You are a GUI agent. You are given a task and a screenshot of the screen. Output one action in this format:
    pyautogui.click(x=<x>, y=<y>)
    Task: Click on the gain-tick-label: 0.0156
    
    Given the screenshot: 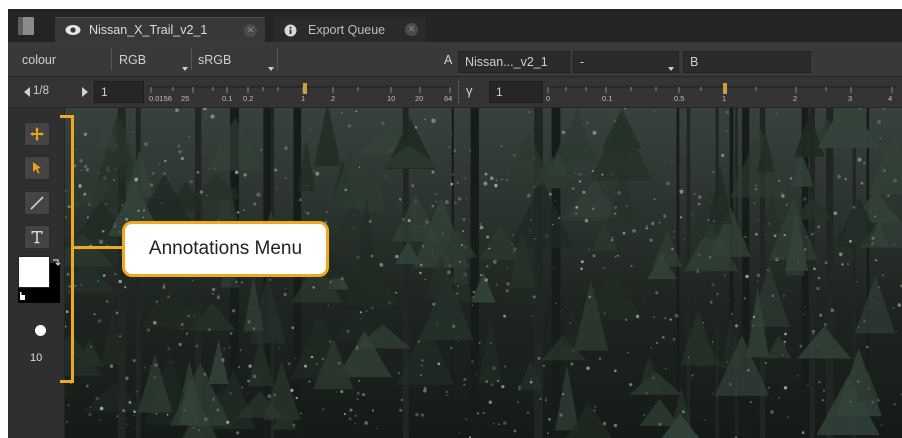 What is the action you would take?
    pyautogui.click(x=160, y=98)
    